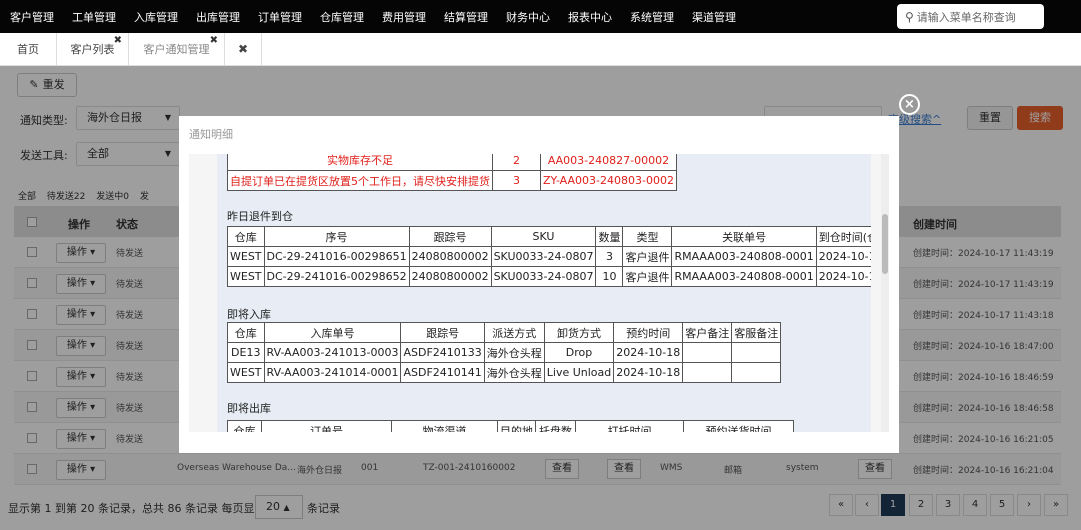 The width and height of the screenshot is (1081, 530). Describe the element at coordinates (249, 408) in the screenshot. I see `outbound-section-title: 即将出库` at that location.